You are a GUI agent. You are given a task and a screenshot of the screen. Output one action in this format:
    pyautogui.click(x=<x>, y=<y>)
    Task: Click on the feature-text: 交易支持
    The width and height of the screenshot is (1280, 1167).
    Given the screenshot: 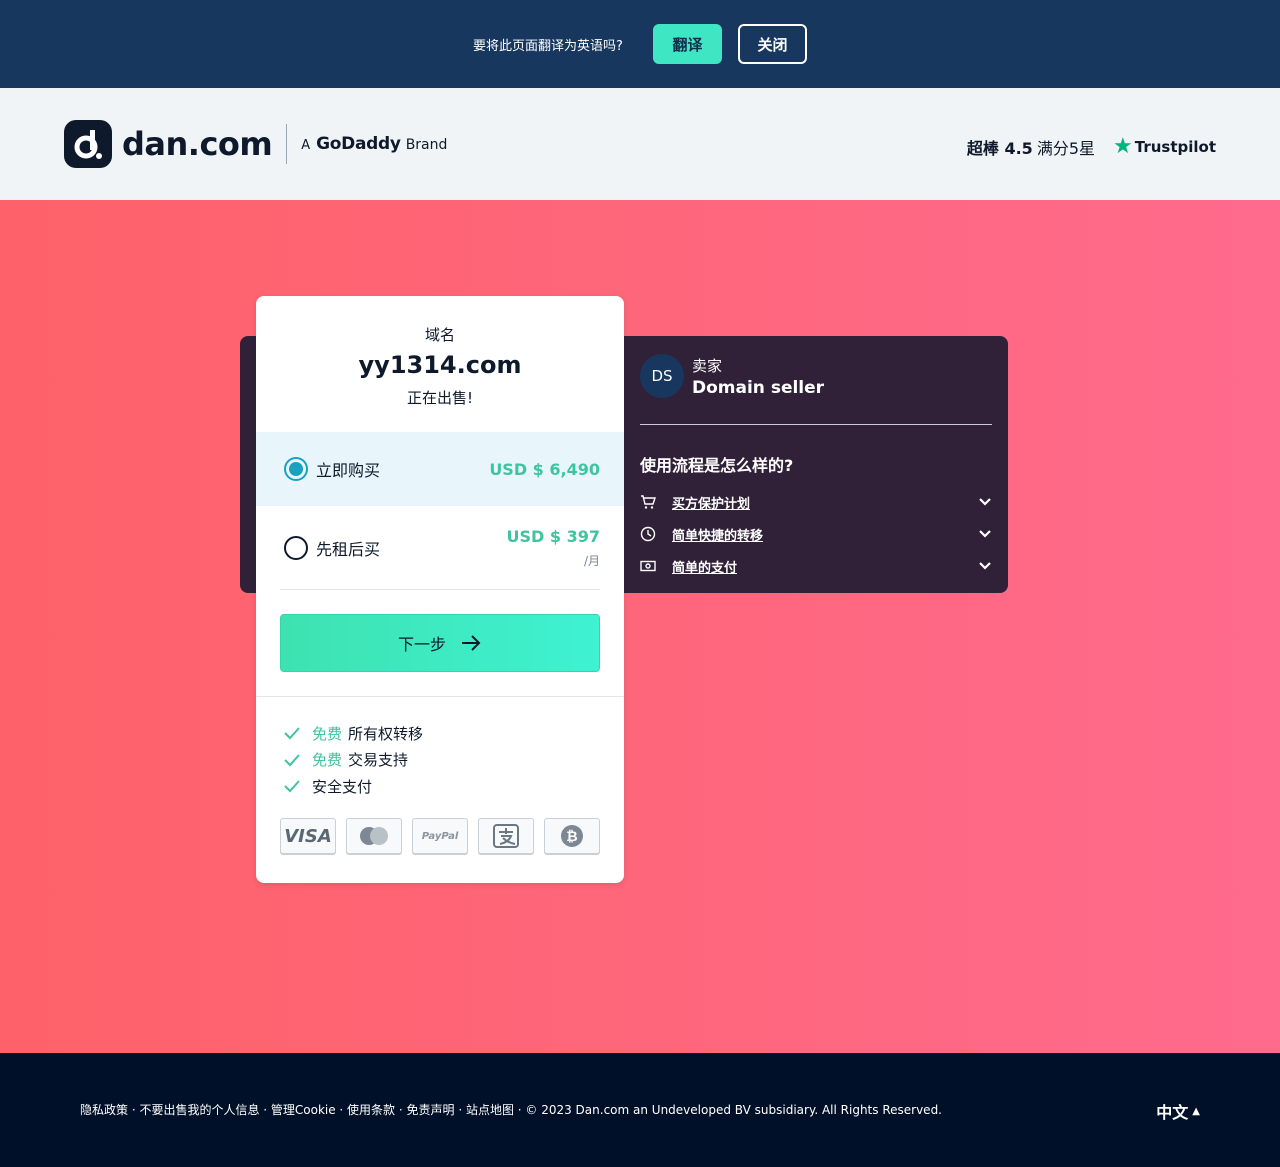 What is the action you would take?
    pyautogui.click(x=378, y=760)
    